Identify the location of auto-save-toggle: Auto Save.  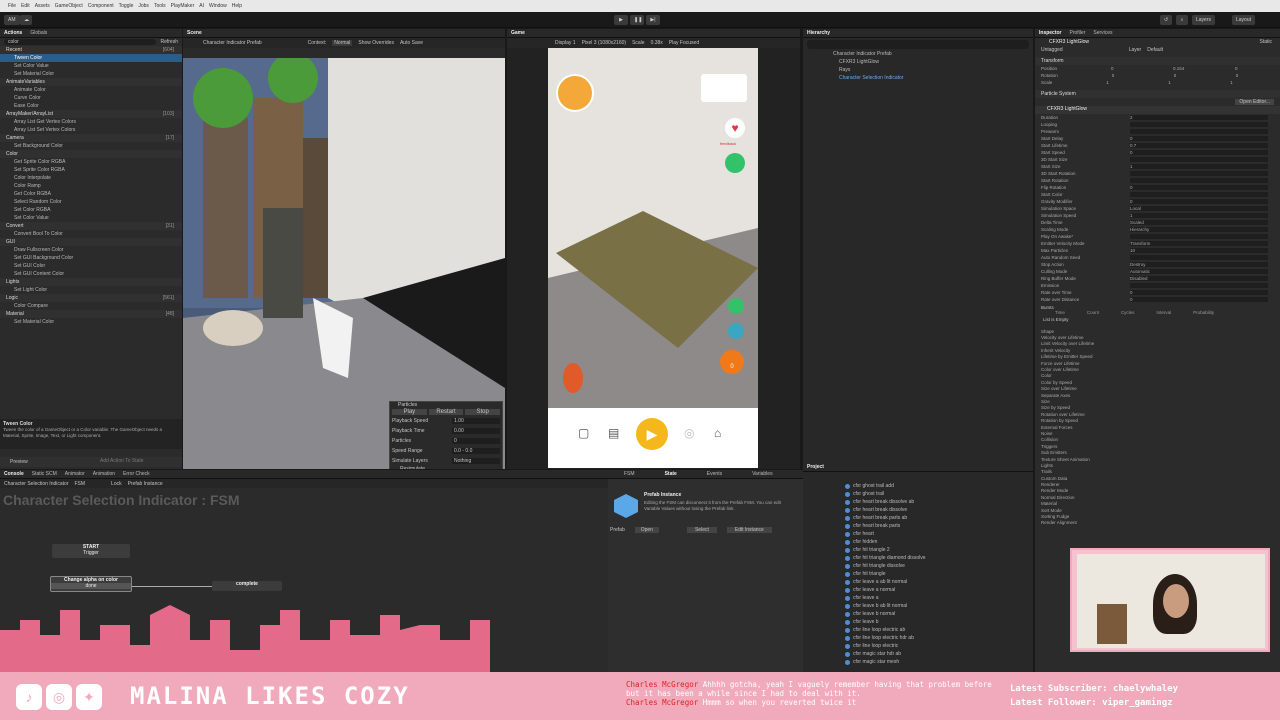
(411, 43).